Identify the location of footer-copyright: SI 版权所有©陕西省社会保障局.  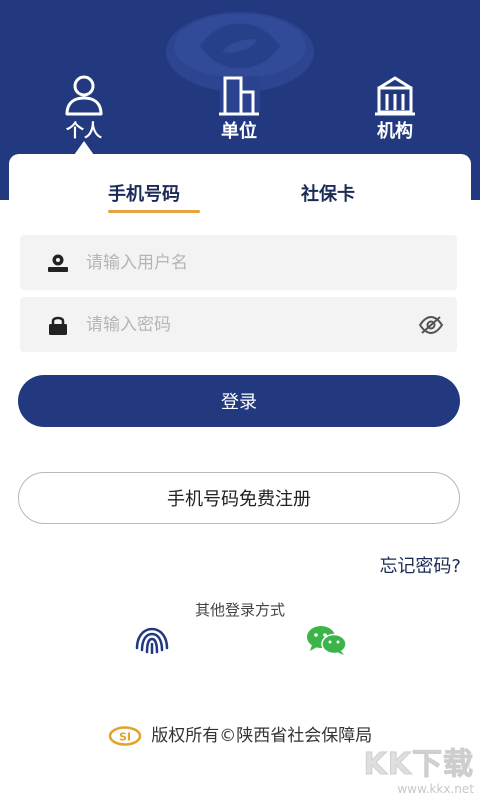
(240, 736).